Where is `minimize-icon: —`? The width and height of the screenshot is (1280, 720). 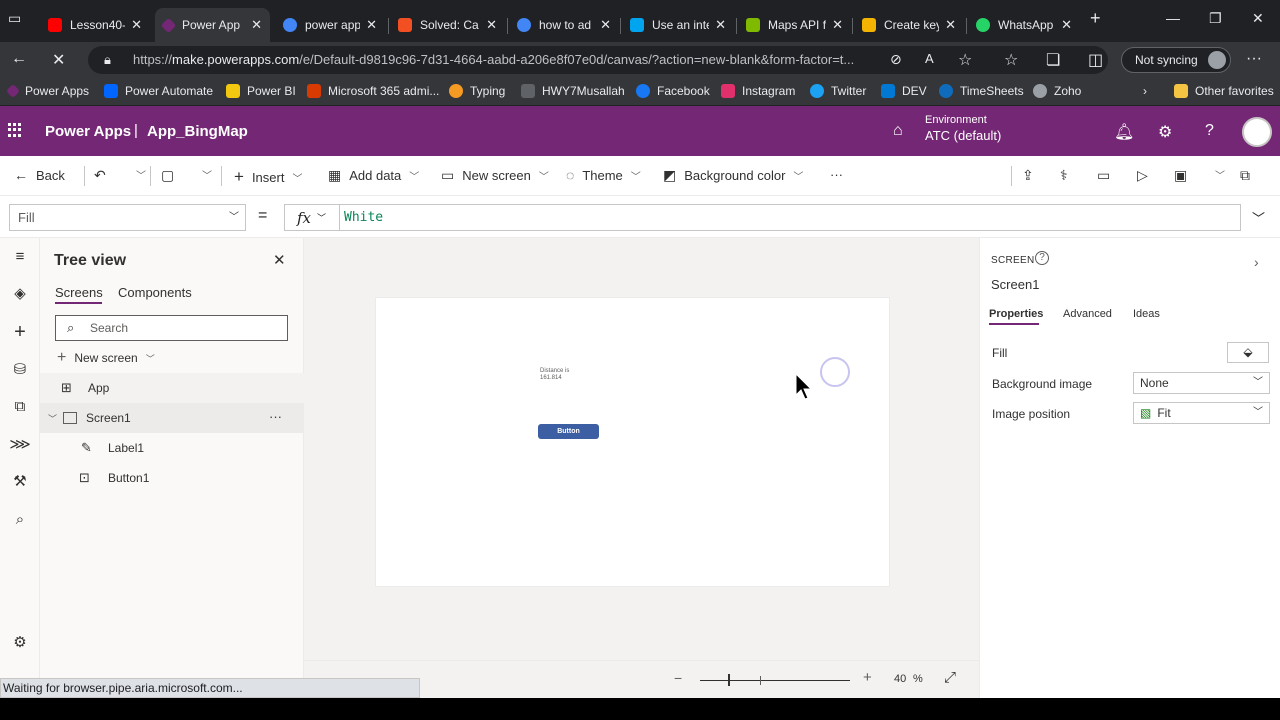 minimize-icon: — is located at coordinates (1173, 18).